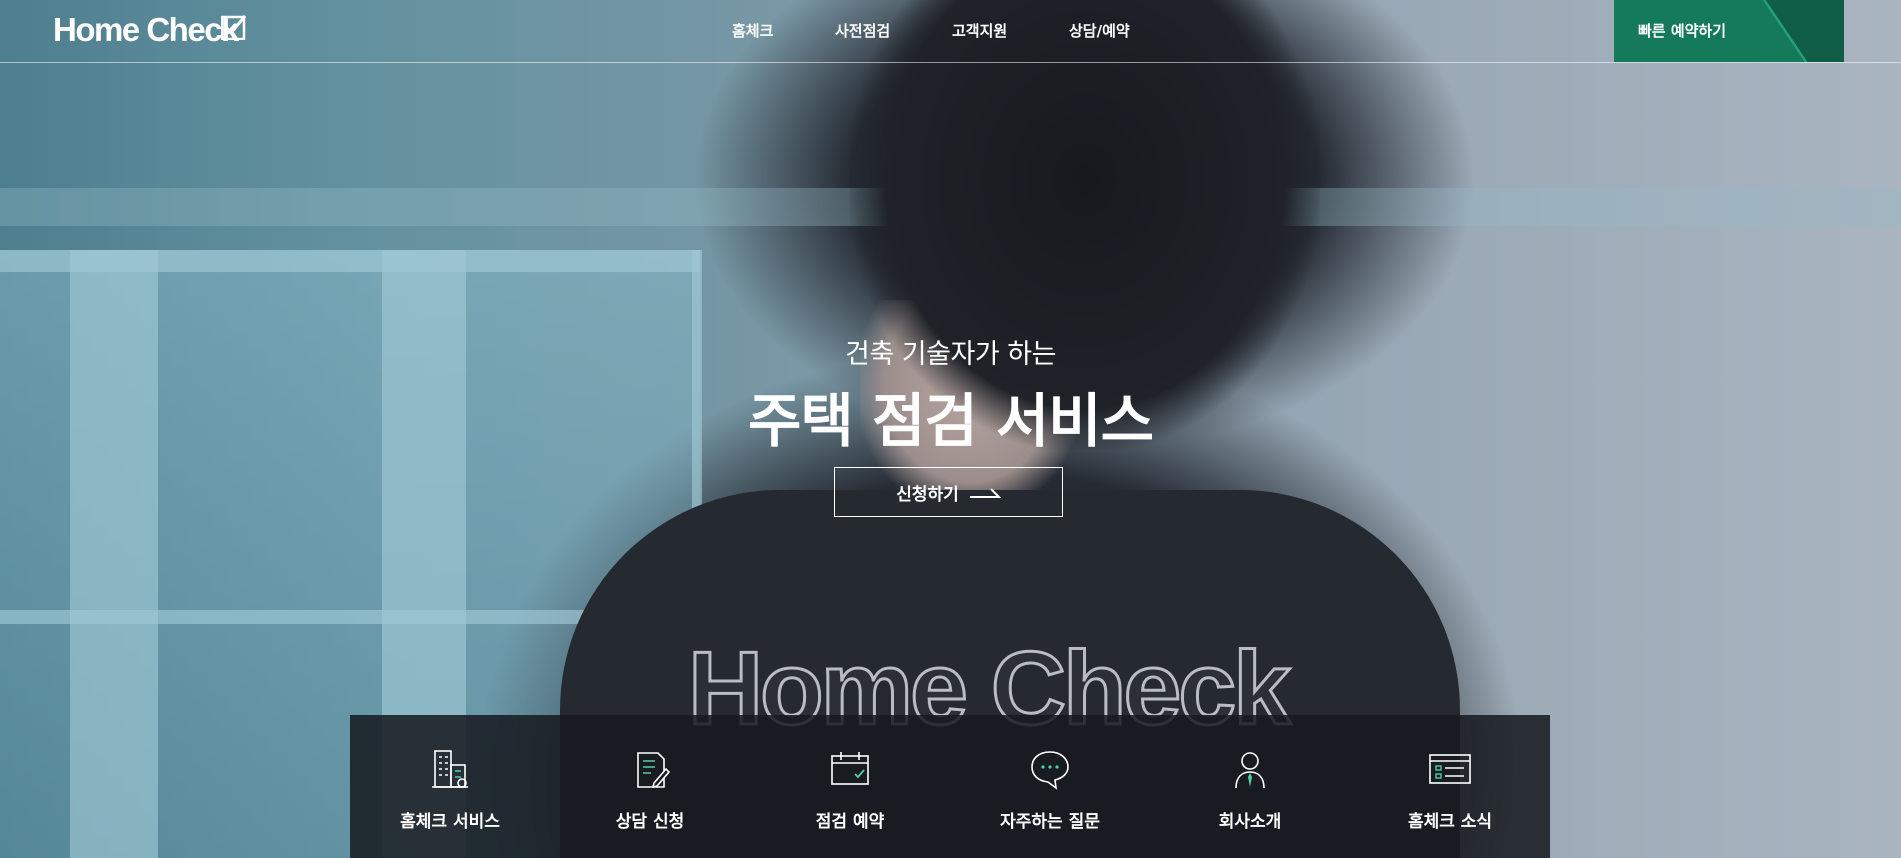  What do you see at coordinates (450, 769) in the screenshot?
I see `buildings-icon` at bounding box center [450, 769].